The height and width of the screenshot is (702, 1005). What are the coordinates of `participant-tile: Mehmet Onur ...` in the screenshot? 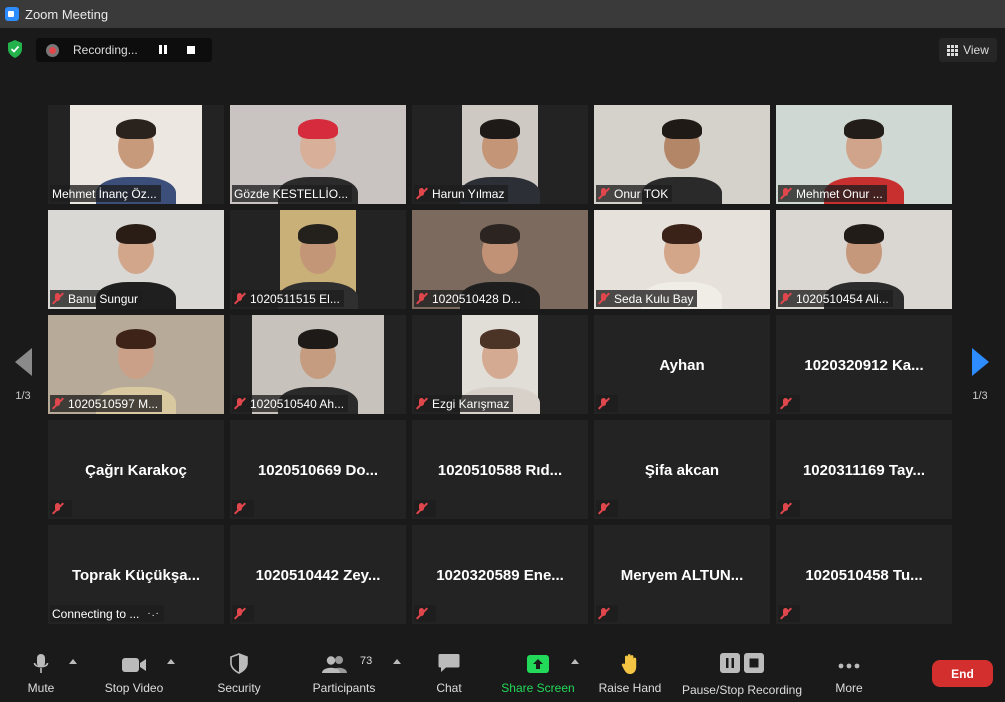 It's located at (864, 154).